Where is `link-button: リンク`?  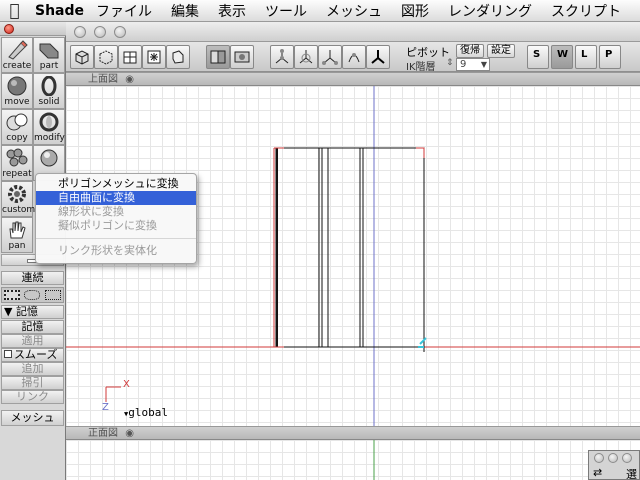 link-button: リンク is located at coordinates (32, 397).